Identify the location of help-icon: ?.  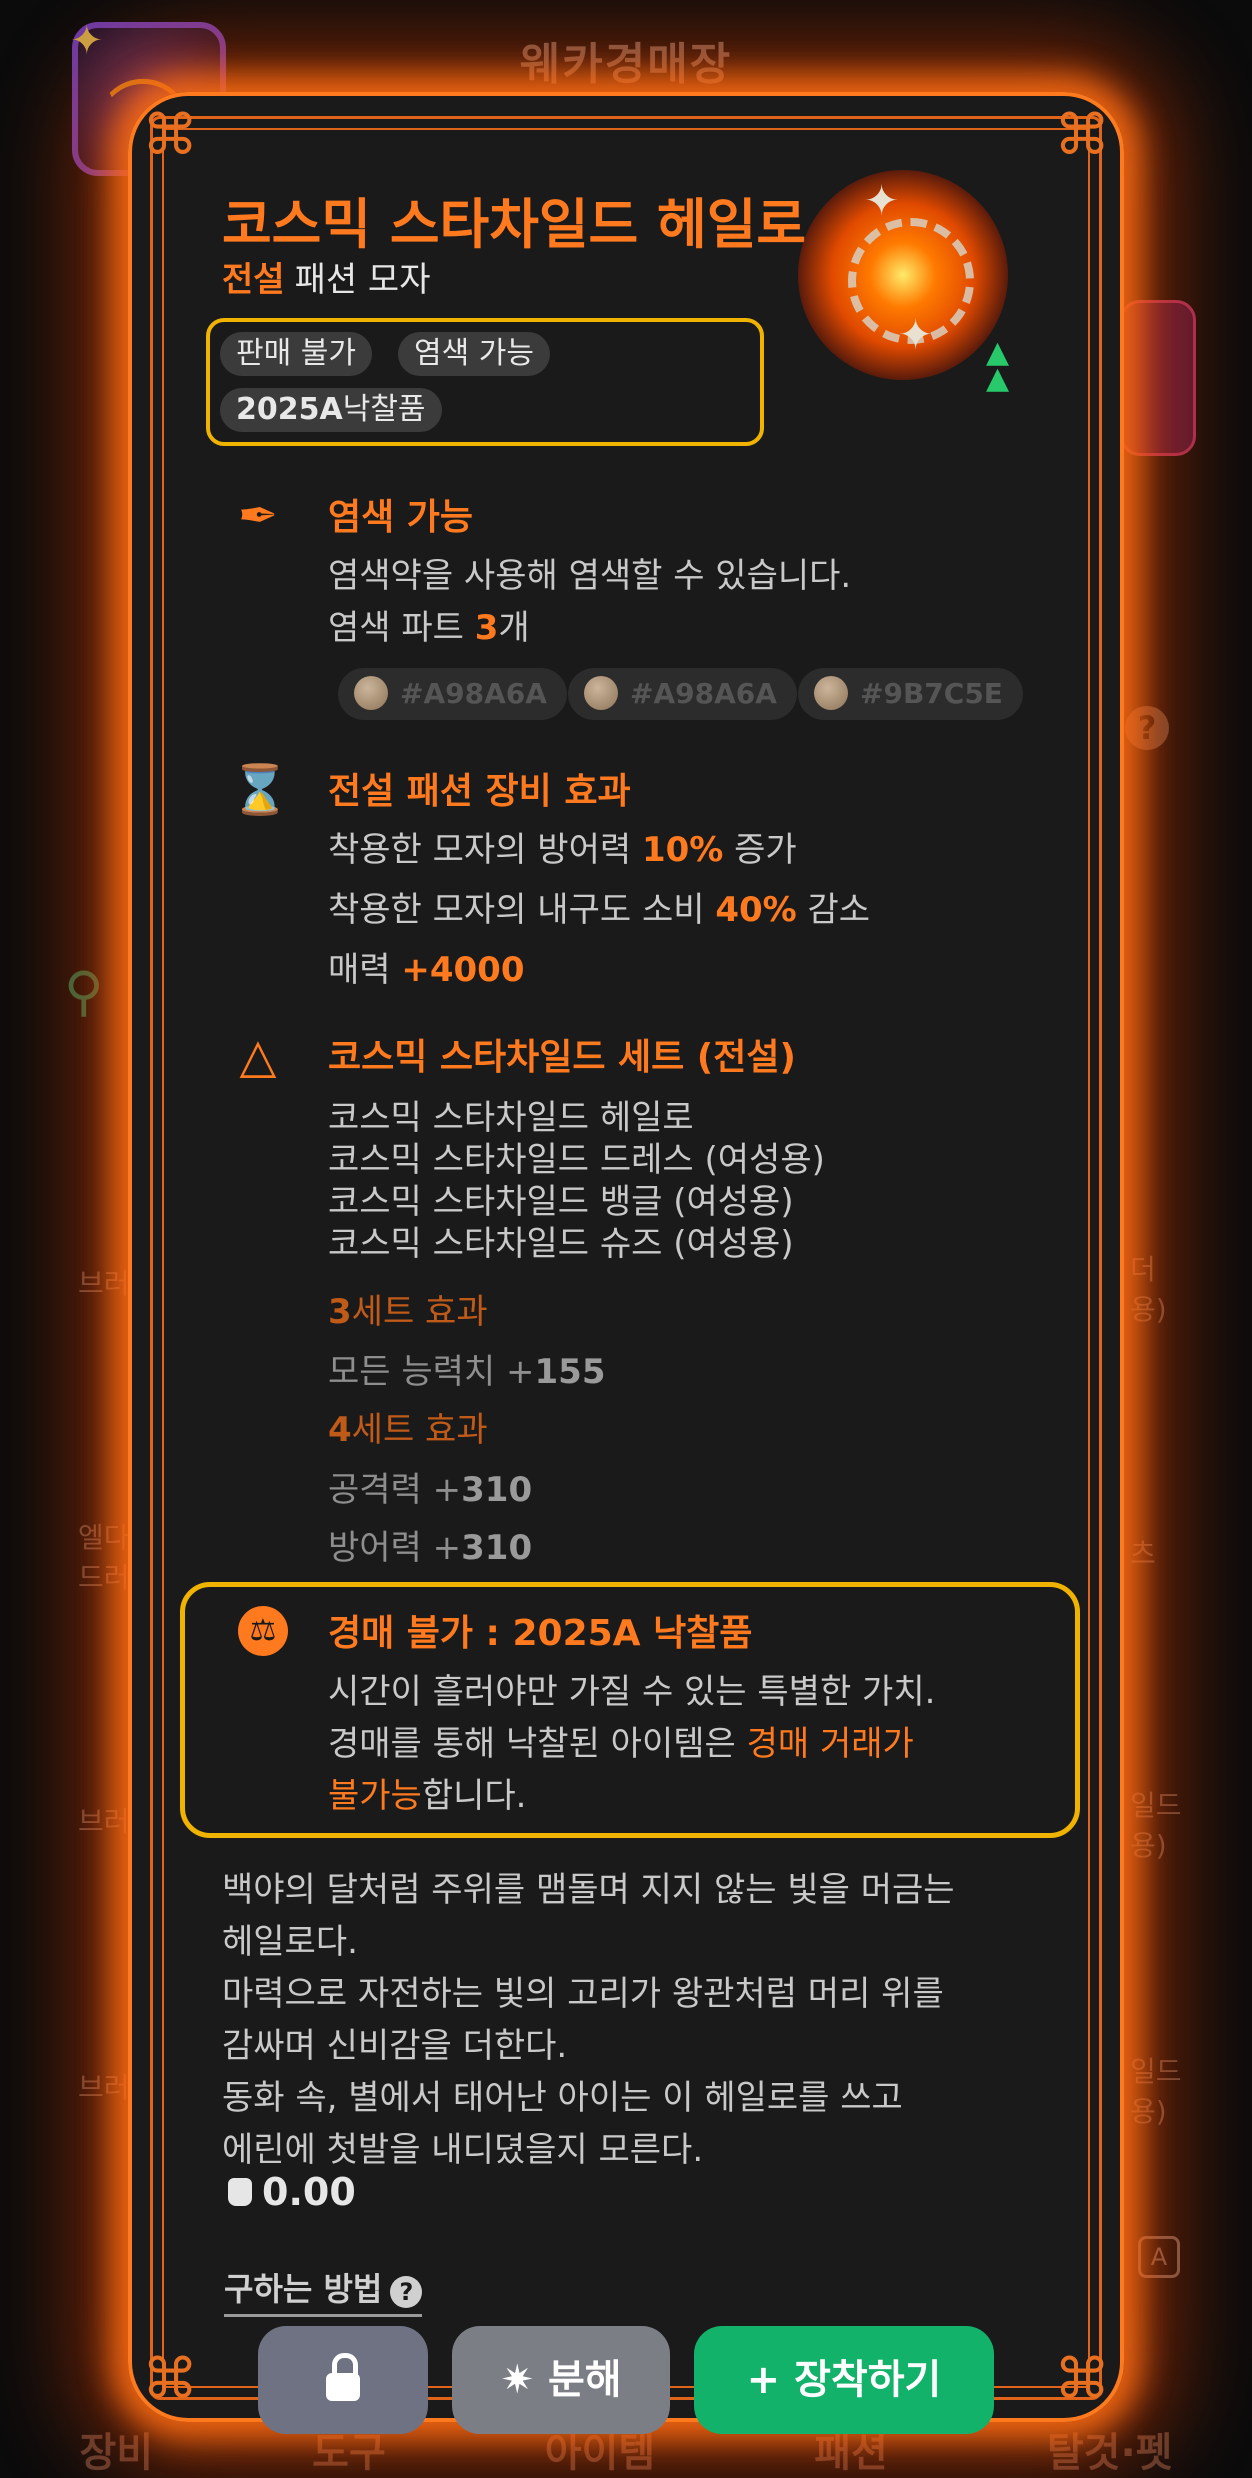
(406, 2292).